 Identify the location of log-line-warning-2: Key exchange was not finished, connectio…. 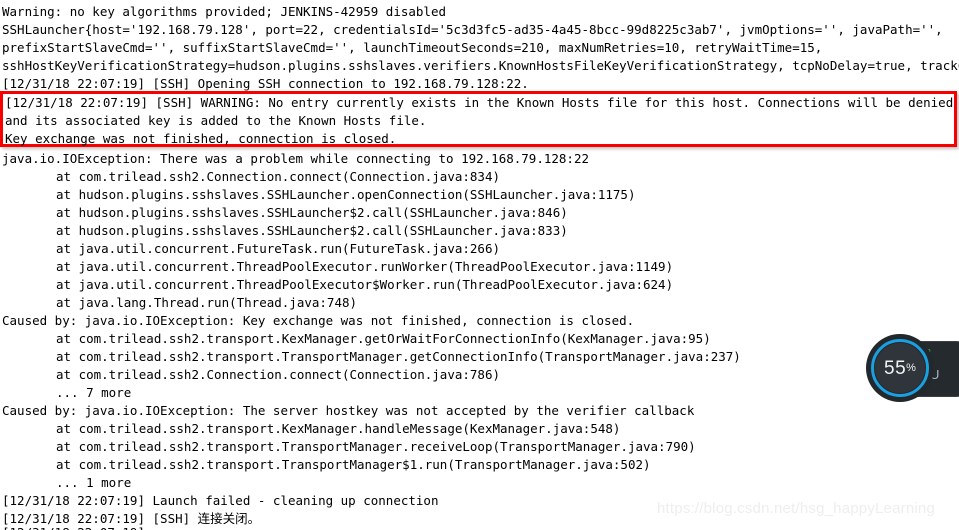
(201, 138).